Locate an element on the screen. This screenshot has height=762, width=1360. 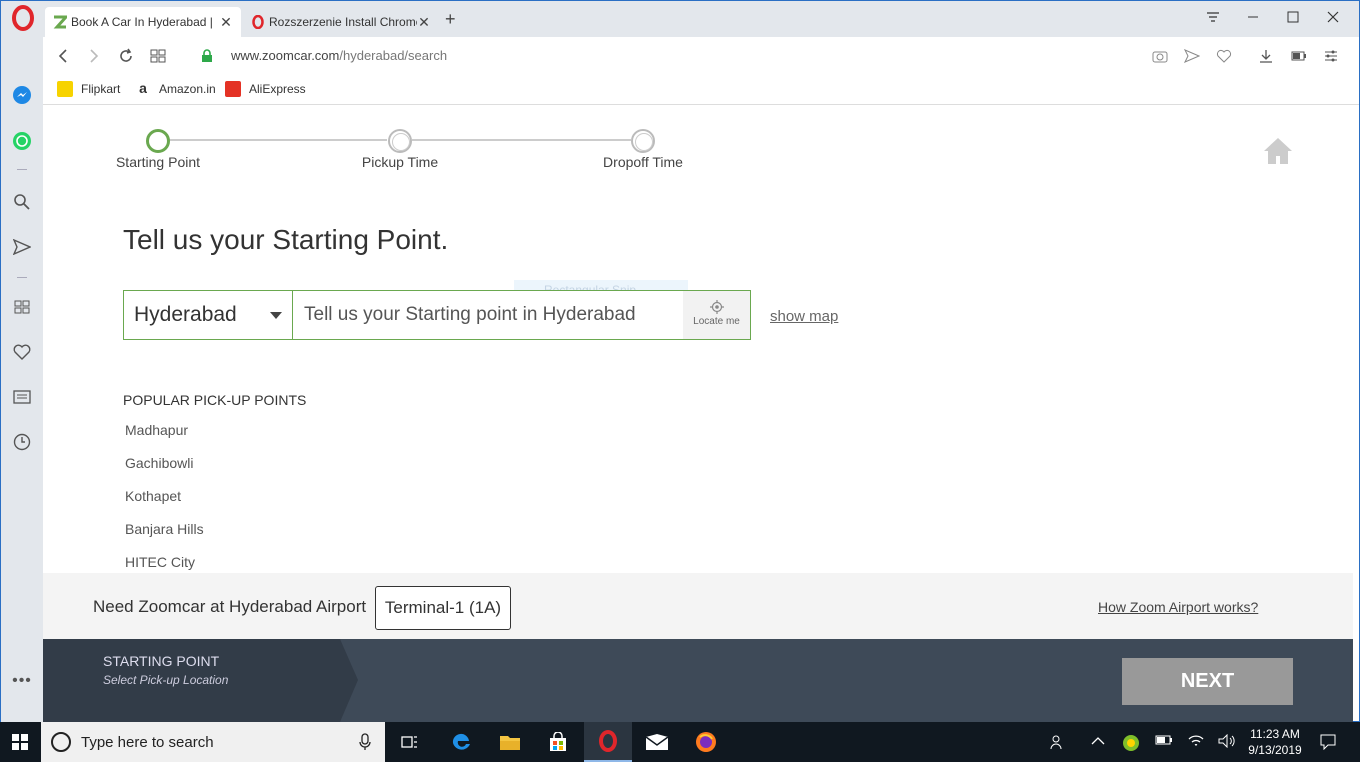
zoomcar-favicon-icon is located at coordinates (60, 22).